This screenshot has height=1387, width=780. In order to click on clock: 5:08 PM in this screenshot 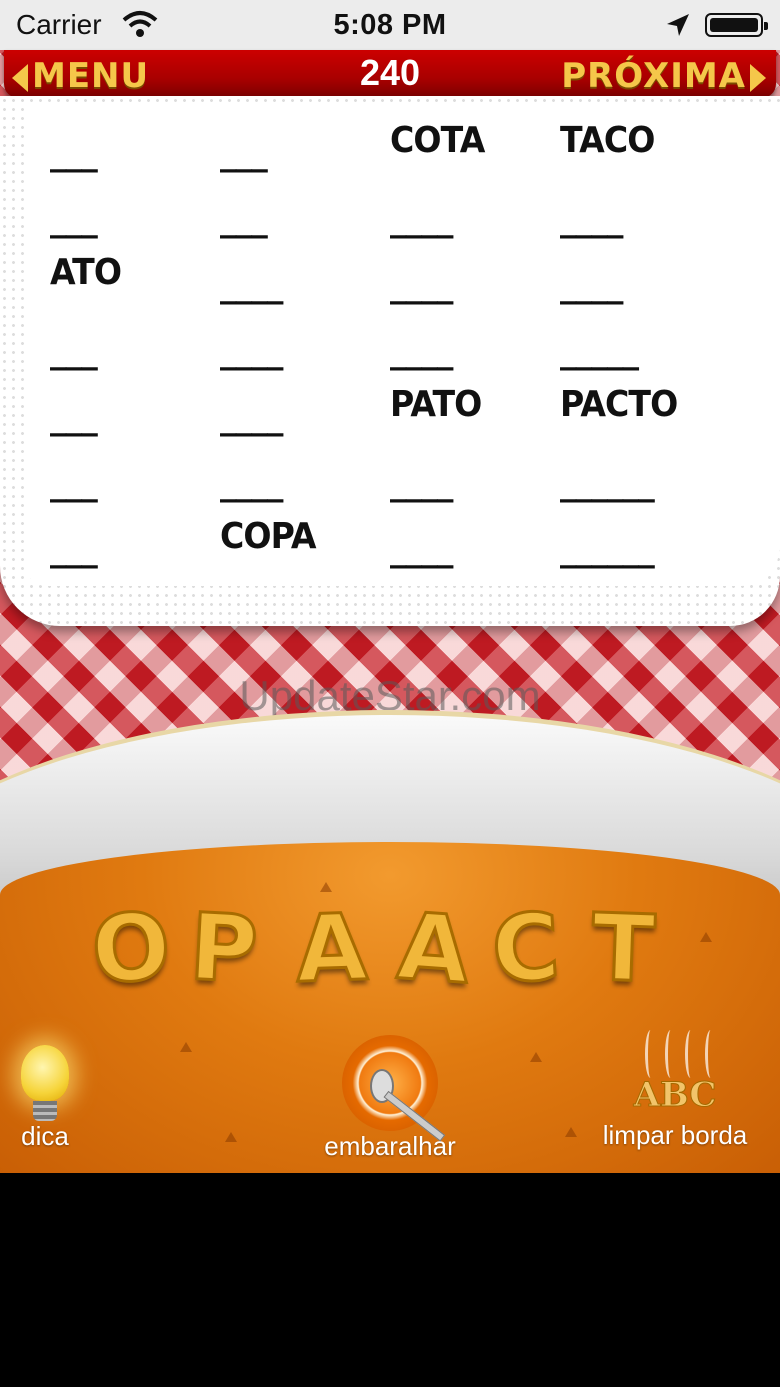, I will do `click(390, 25)`.